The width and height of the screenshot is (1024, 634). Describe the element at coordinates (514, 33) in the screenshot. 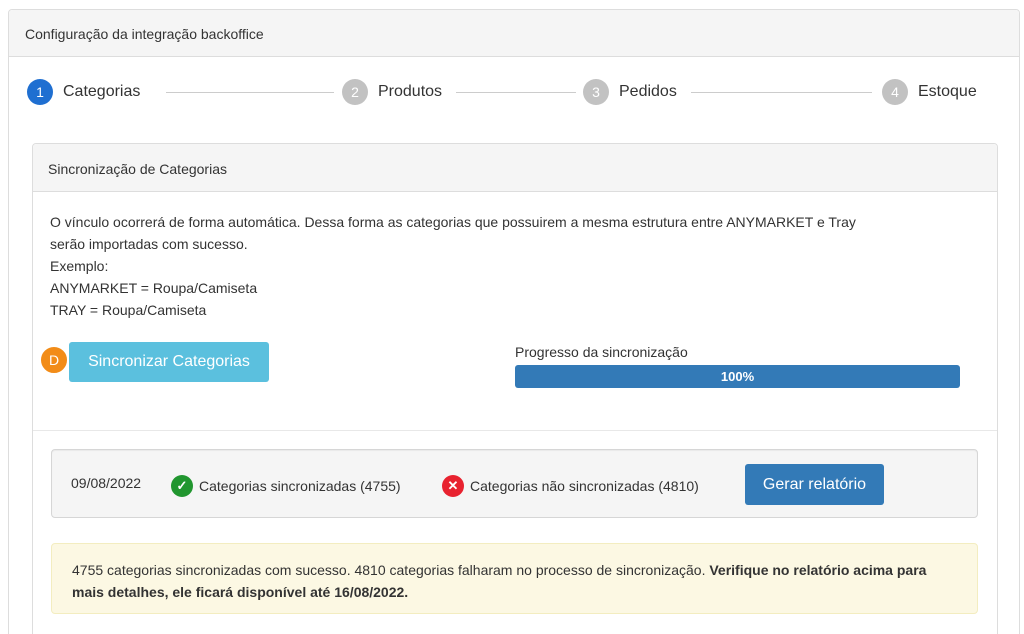

I see `panel-title: Configuração da integração backoffice` at that location.